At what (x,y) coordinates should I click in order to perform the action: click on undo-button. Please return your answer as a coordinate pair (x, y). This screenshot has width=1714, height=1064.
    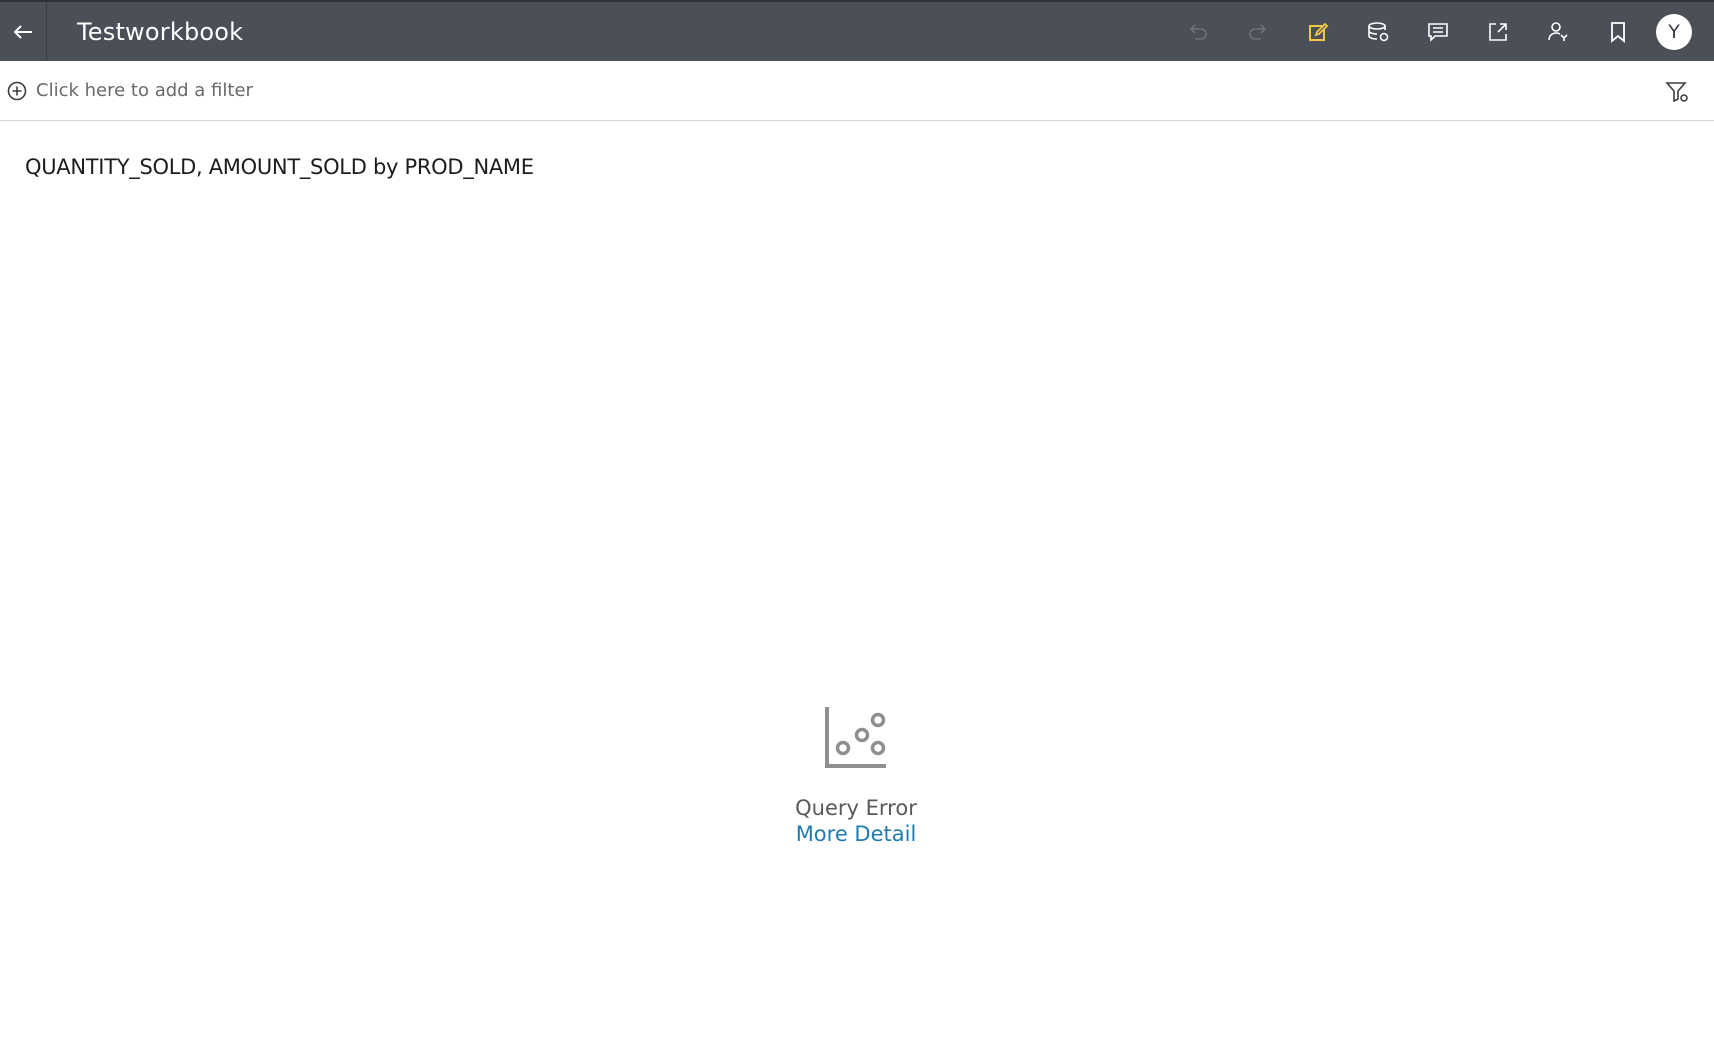
    Looking at the image, I should click on (1198, 31).